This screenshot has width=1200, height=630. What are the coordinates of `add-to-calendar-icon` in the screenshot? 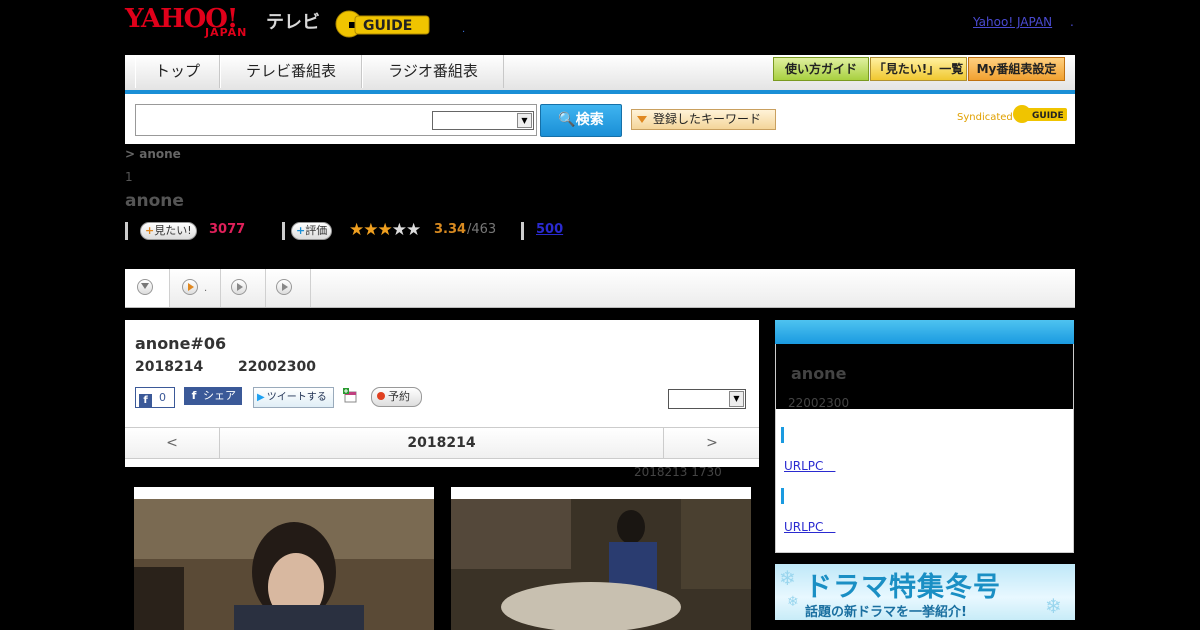 It's located at (350, 395).